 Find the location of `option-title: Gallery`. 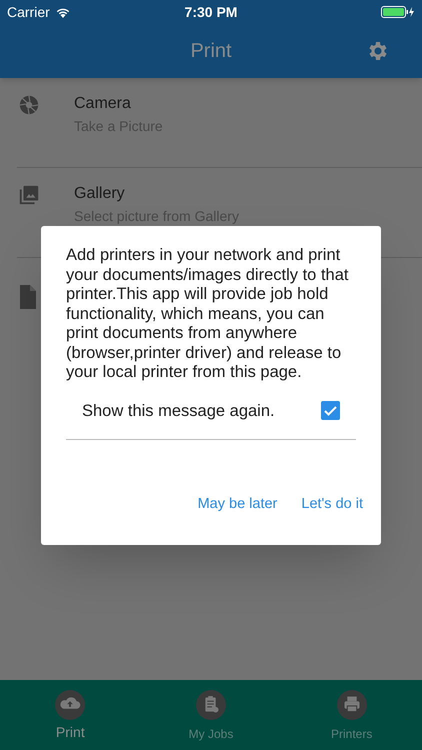

option-title: Gallery is located at coordinates (156, 194).